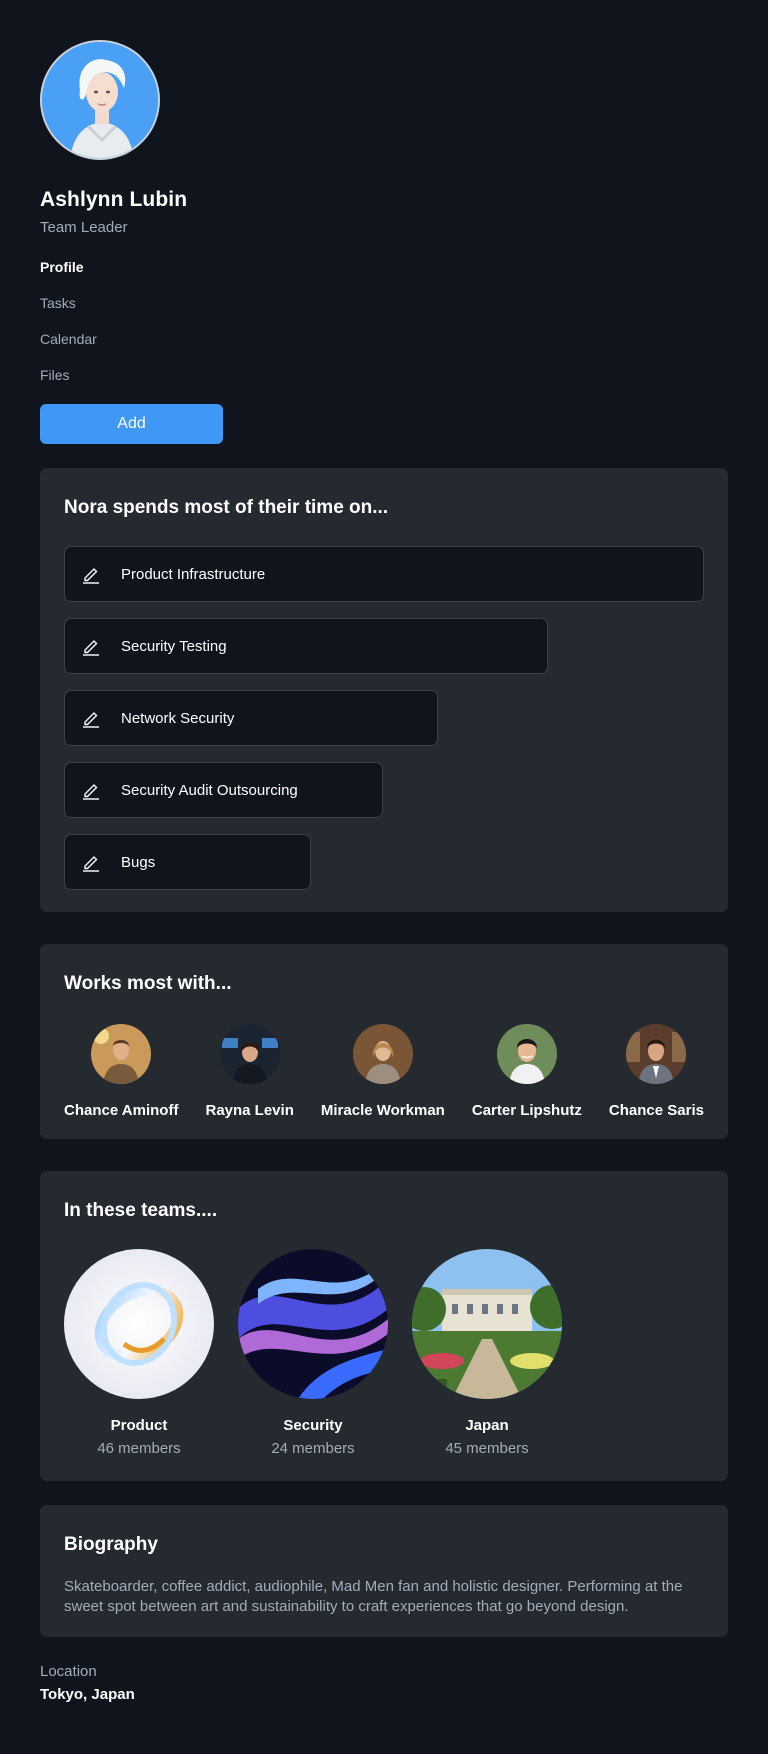 This screenshot has width=768, height=1754. What do you see at coordinates (382, 1110) in the screenshot?
I see `person-name: Miracle Workman` at bounding box center [382, 1110].